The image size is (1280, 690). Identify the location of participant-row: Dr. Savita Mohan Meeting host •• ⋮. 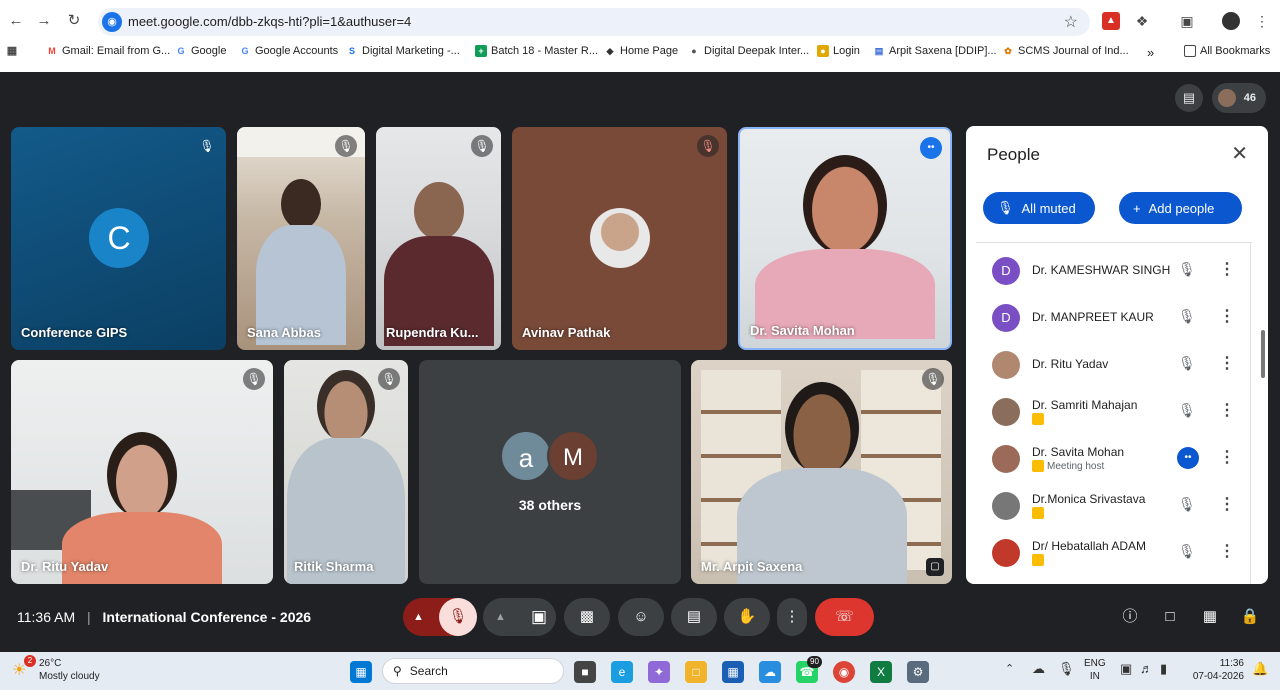
(1117, 461).